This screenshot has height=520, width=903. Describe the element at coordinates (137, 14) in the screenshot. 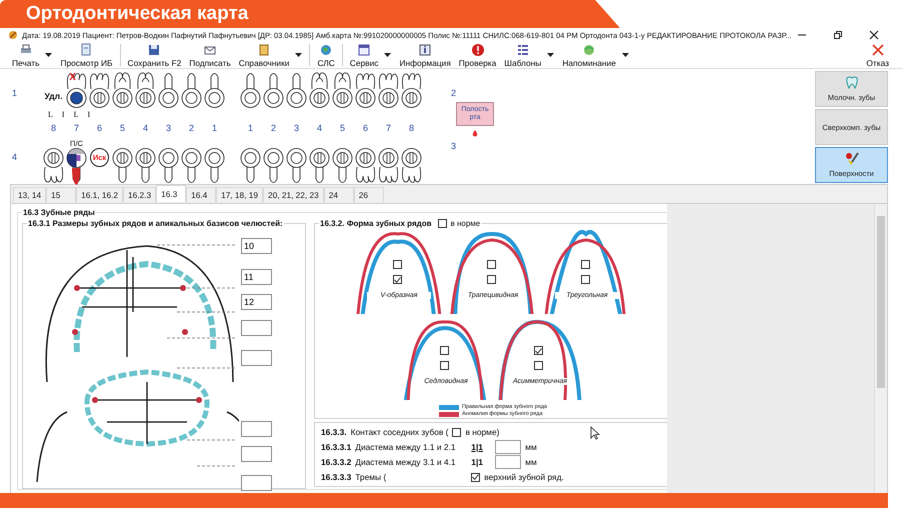

I see `banner-title: Ортодонтическая карта` at that location.